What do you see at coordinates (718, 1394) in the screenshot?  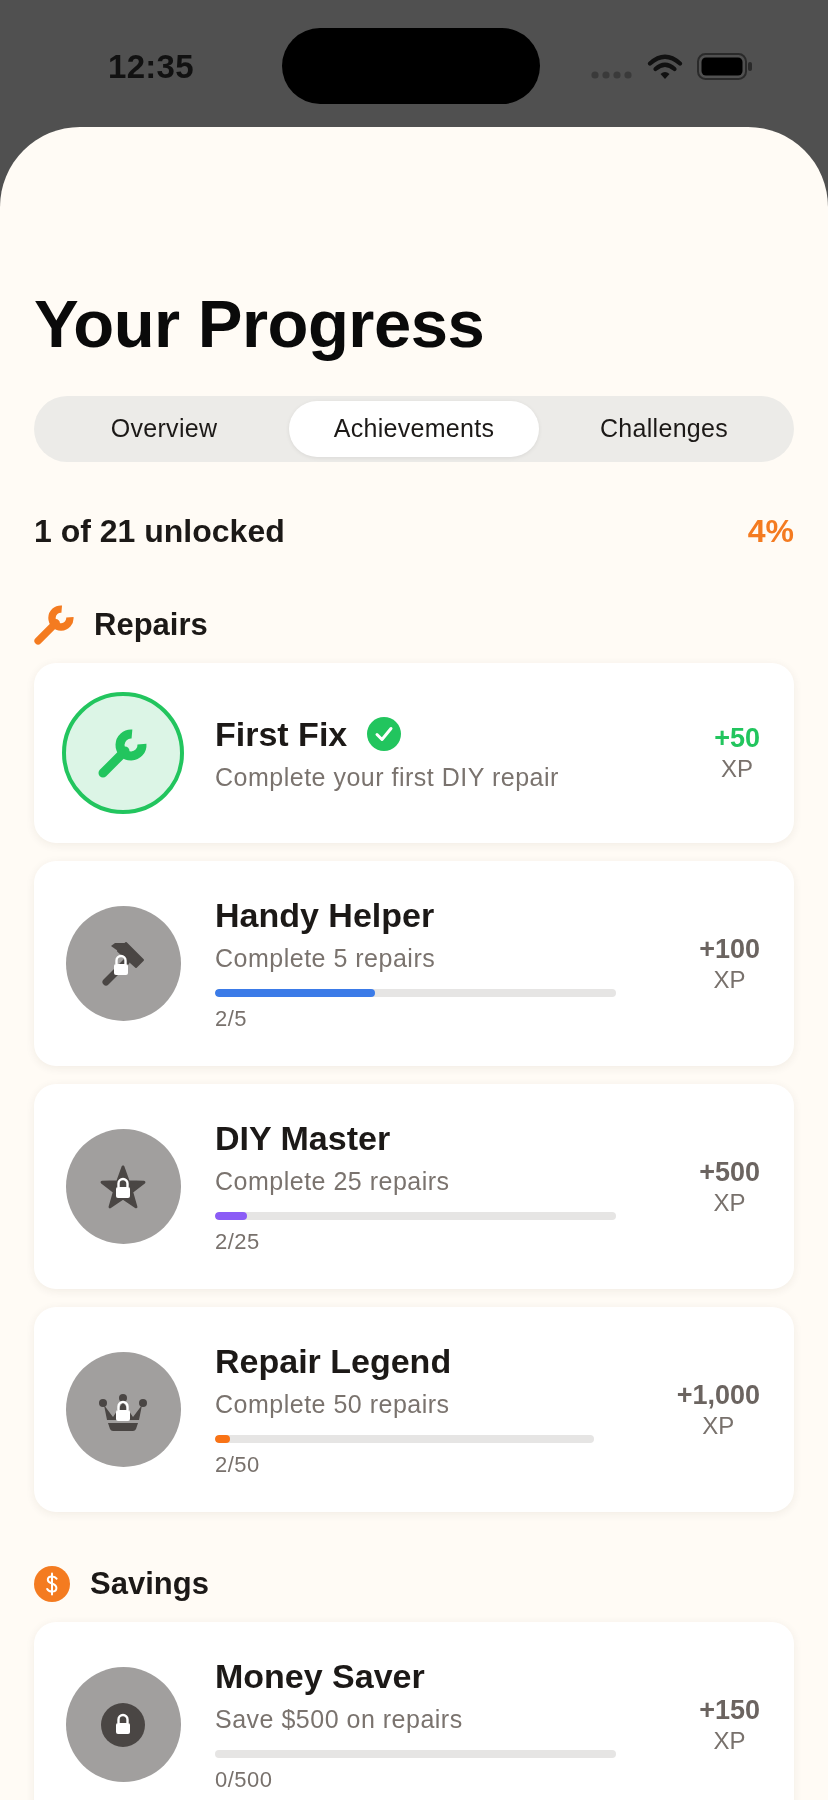 I see `xp-points: +1,000` at bounding box center [718, 1394].